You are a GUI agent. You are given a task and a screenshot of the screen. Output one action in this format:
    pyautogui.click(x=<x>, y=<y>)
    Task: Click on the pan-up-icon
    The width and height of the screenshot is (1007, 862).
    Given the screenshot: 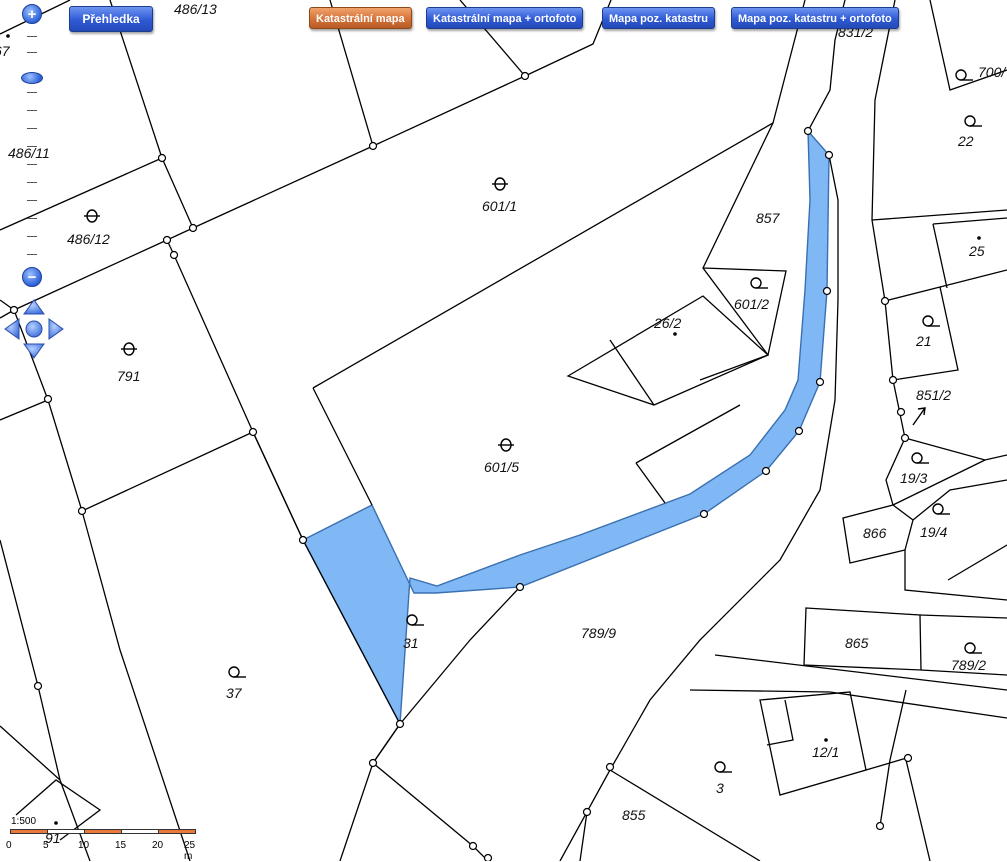 What is the action you would take?
    pyautogui.click(x=34, y=307)
    